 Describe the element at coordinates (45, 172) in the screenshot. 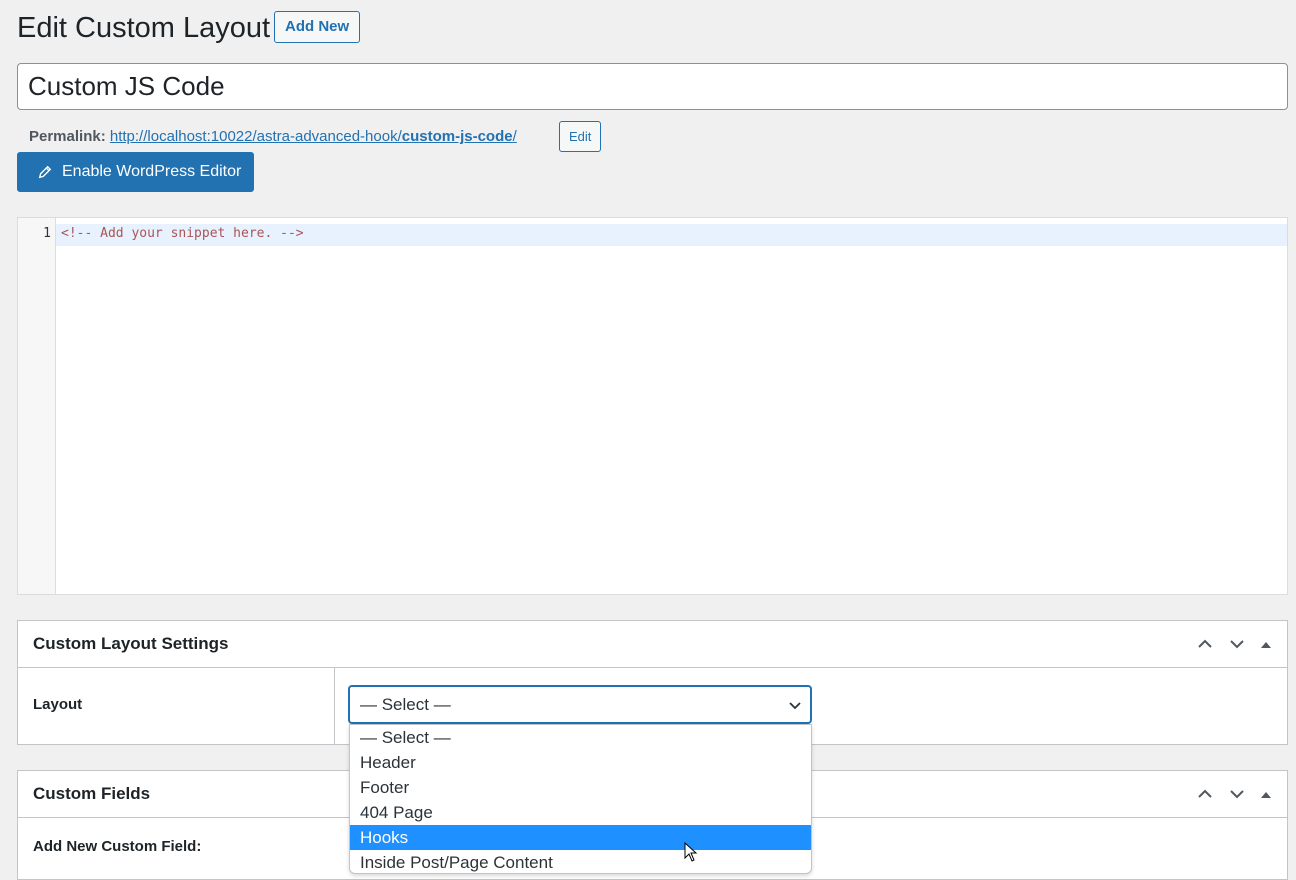

I see `pencil-icon` at that location.